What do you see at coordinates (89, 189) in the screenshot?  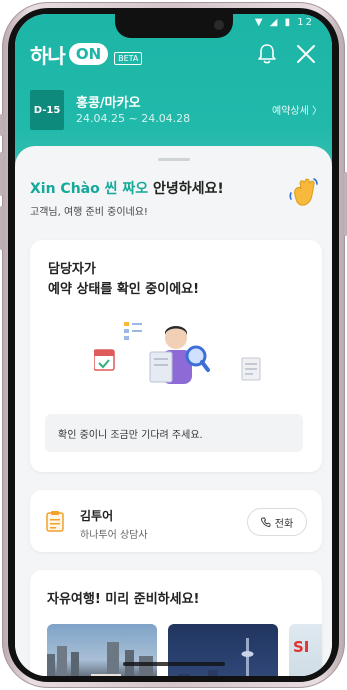 I see `greeting-name: Xin Chào 씬 짜오` at bounding box center [89, 189].